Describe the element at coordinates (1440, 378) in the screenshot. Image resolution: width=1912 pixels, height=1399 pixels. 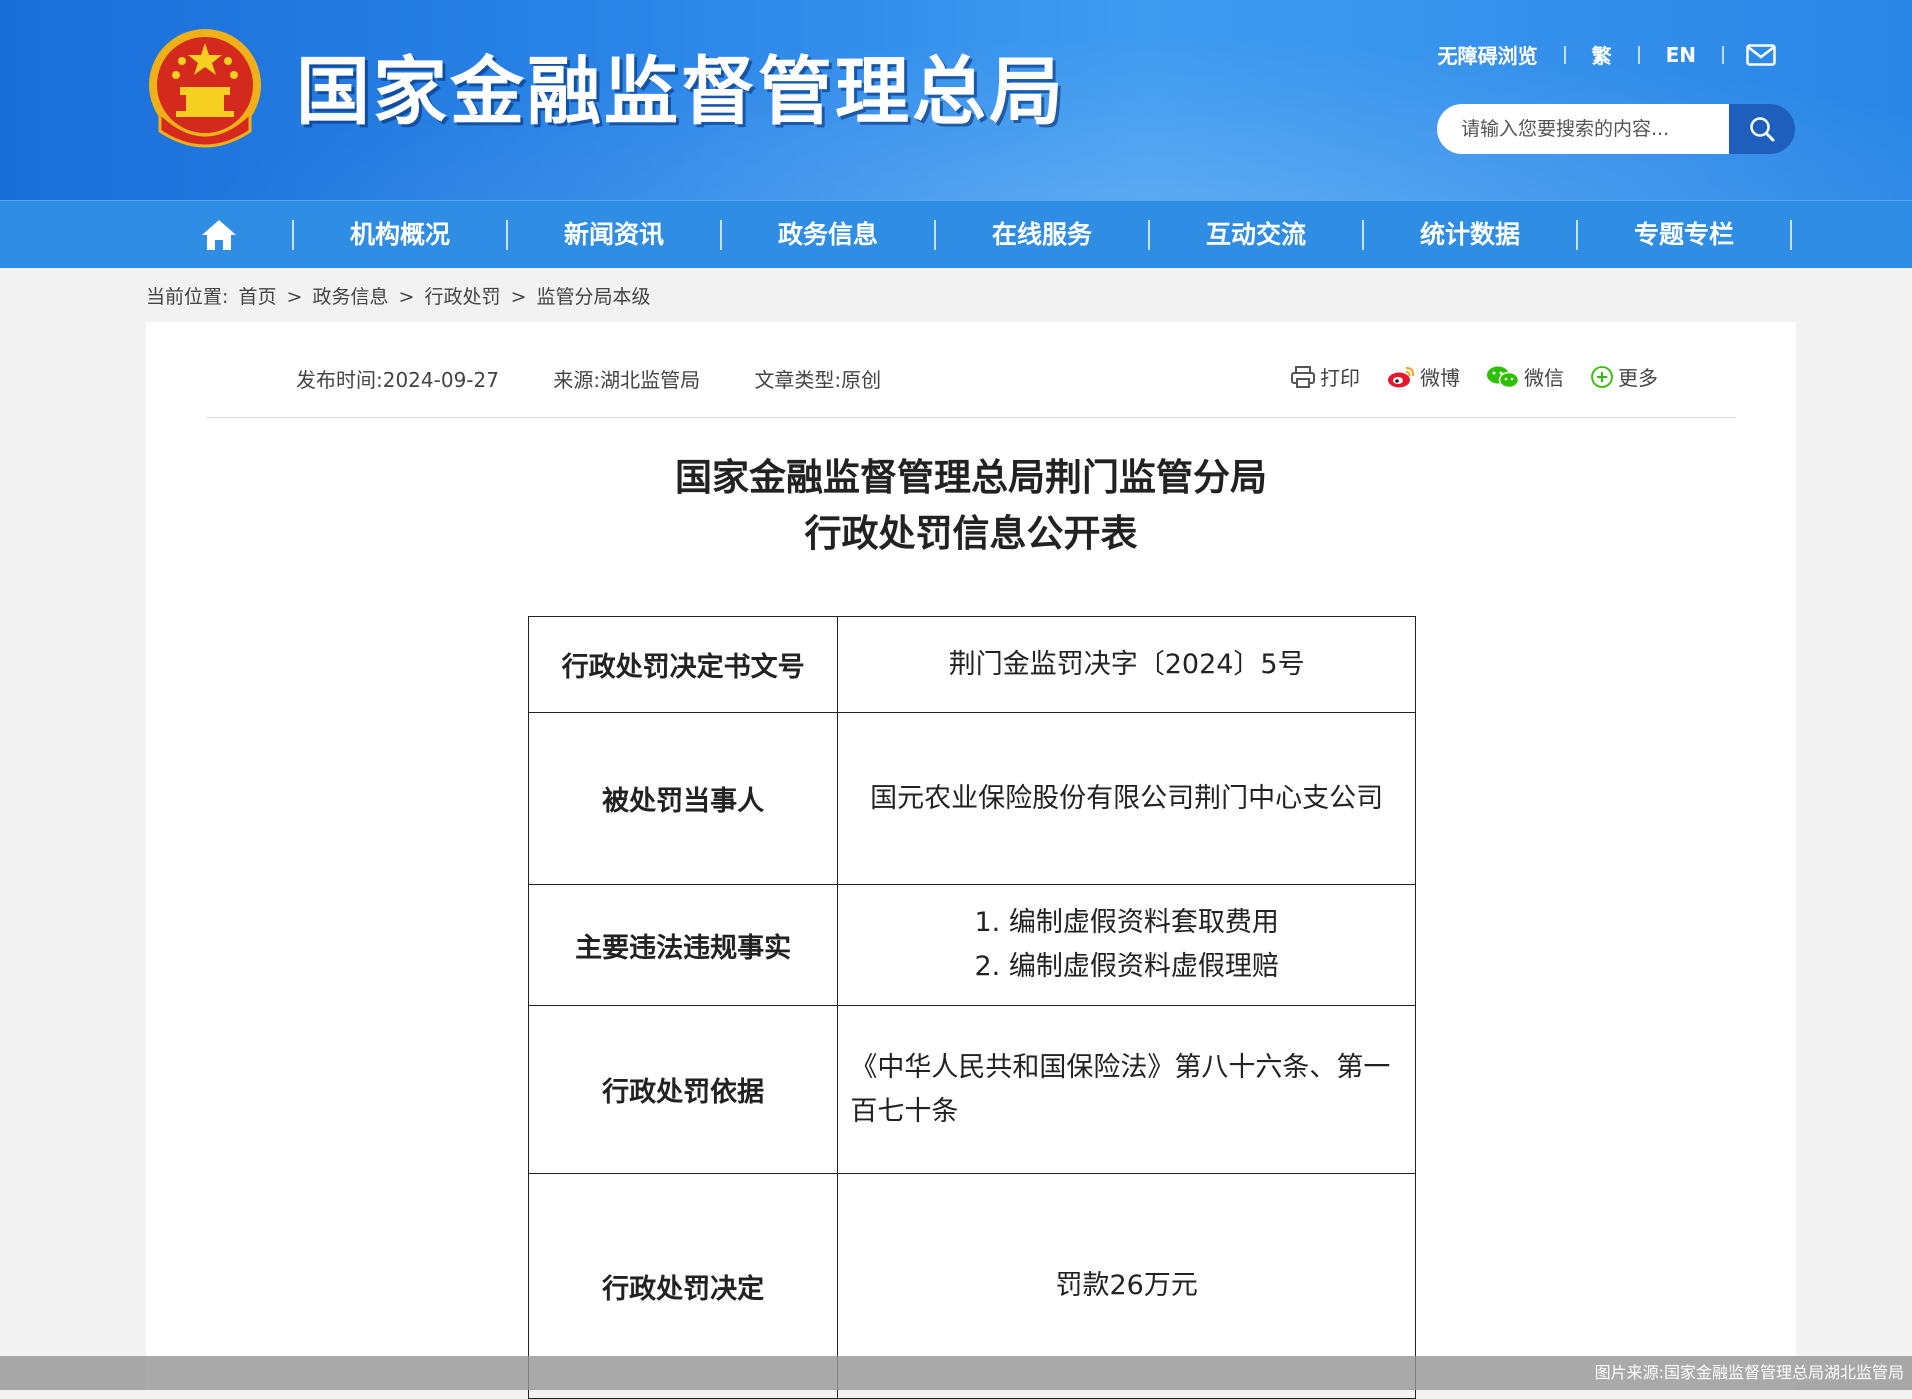
I see `weibo-label: 微博` at that location.